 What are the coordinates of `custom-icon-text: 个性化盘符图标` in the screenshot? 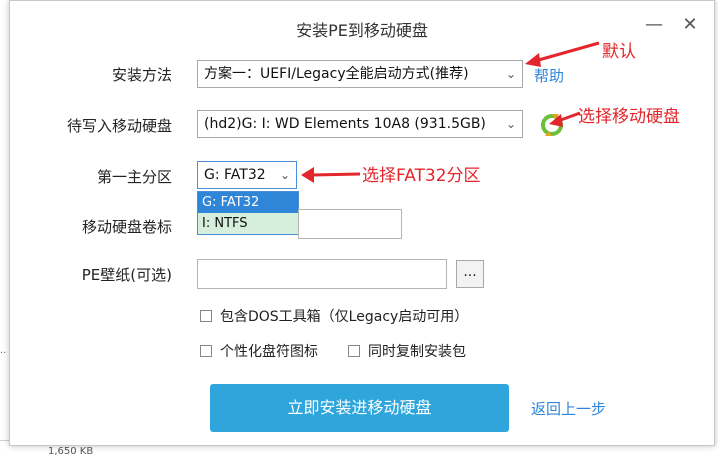 It's located at (269, 352).